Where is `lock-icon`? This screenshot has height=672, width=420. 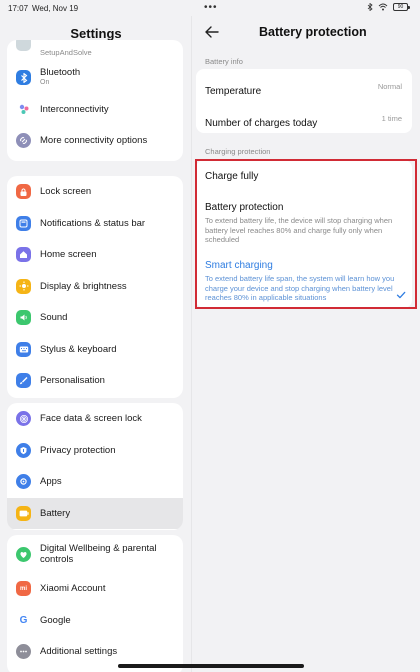
lock-icon is located at coordinates (23, 192).